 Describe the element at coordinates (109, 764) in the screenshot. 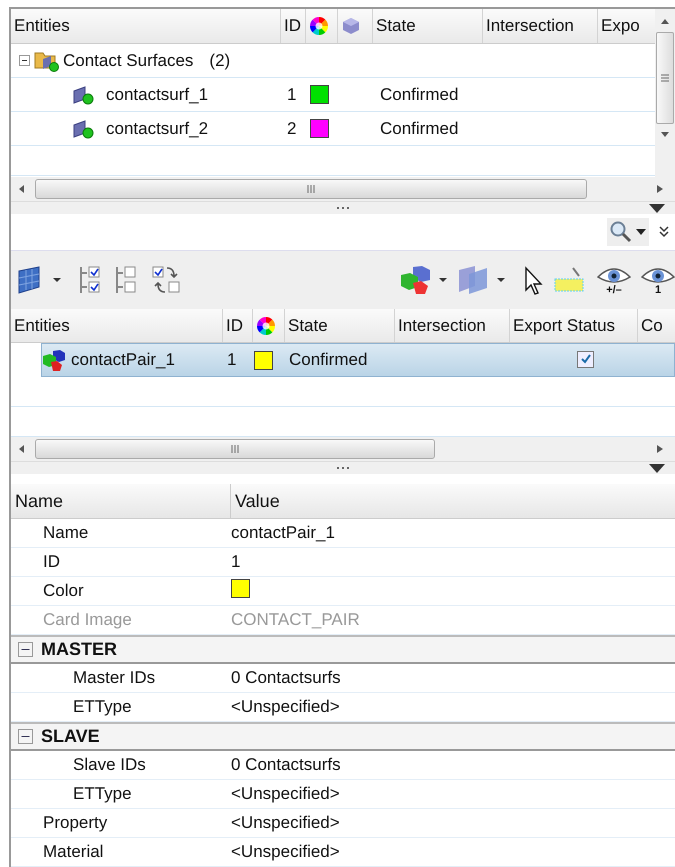

I see `property-name: Slave IDs` at that location.